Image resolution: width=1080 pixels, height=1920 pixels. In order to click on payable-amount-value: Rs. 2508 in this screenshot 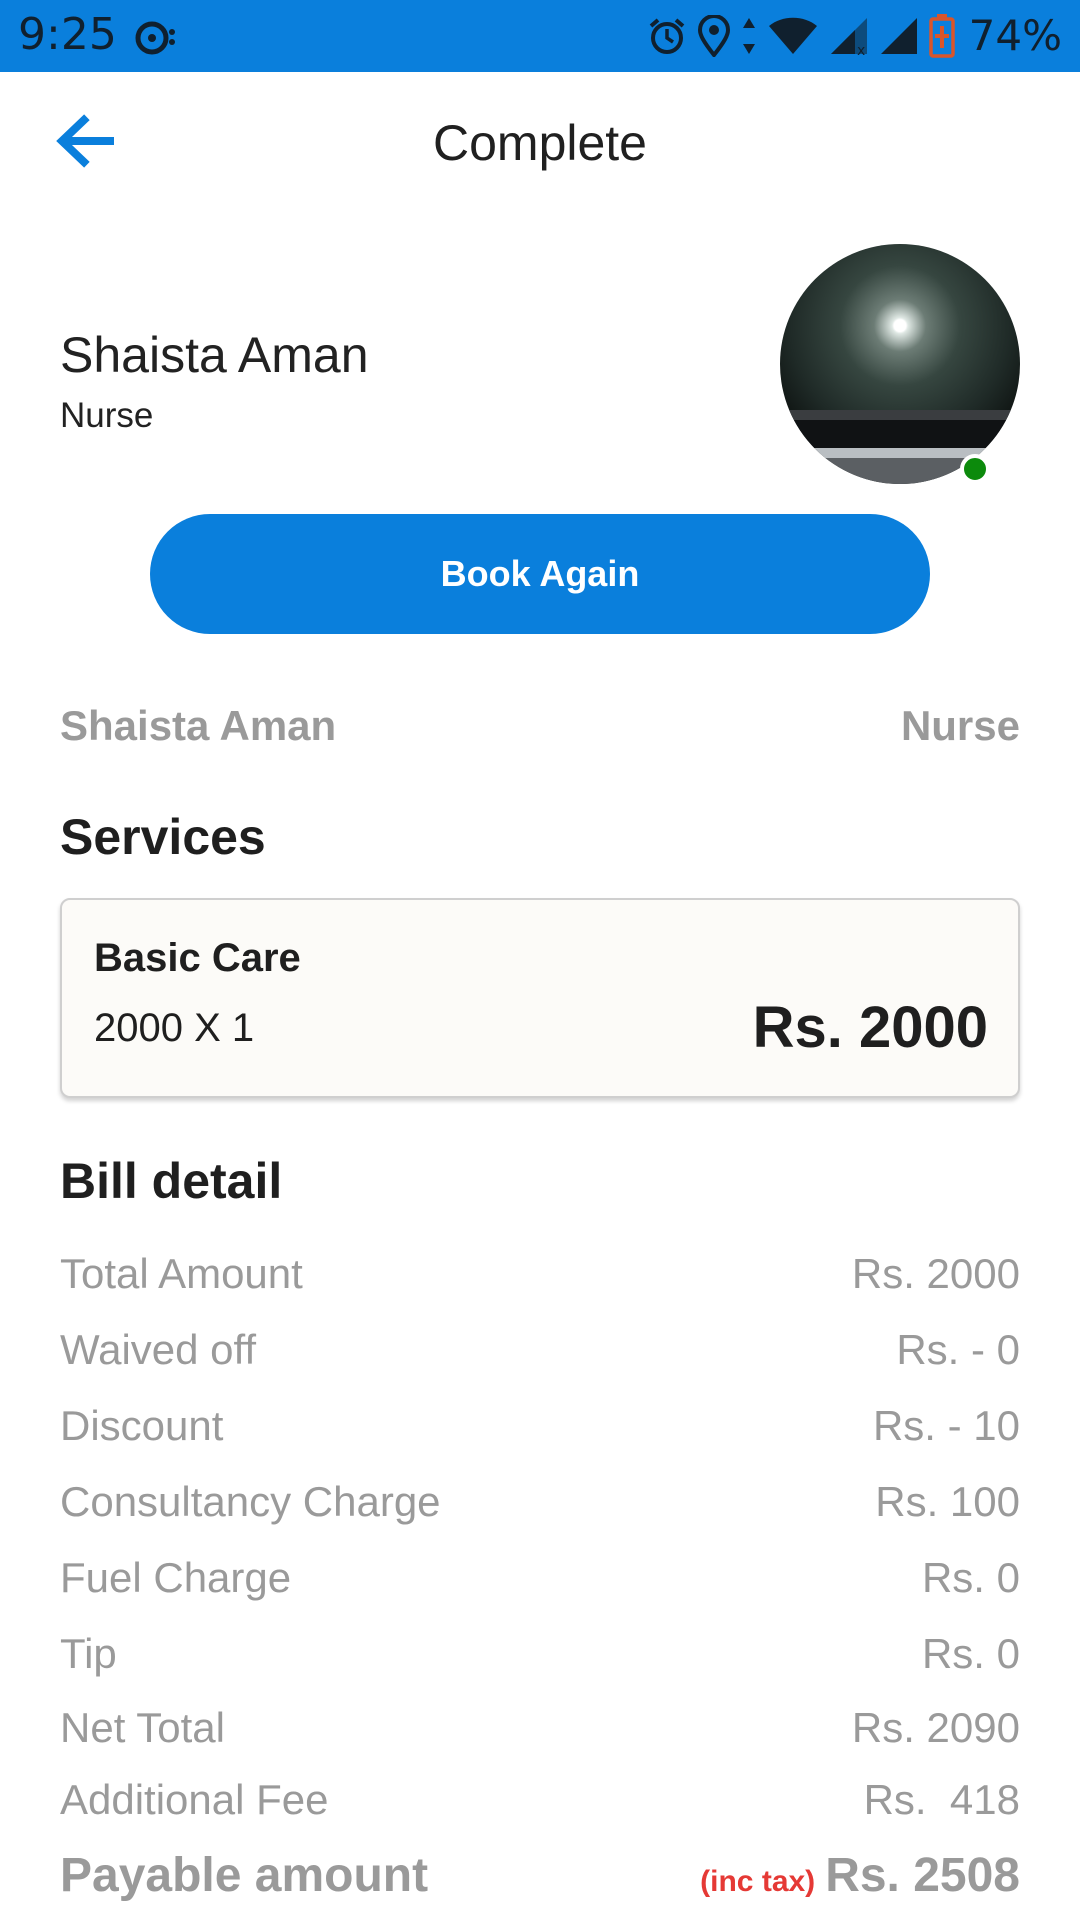, I will do `click(922, 1875)`.